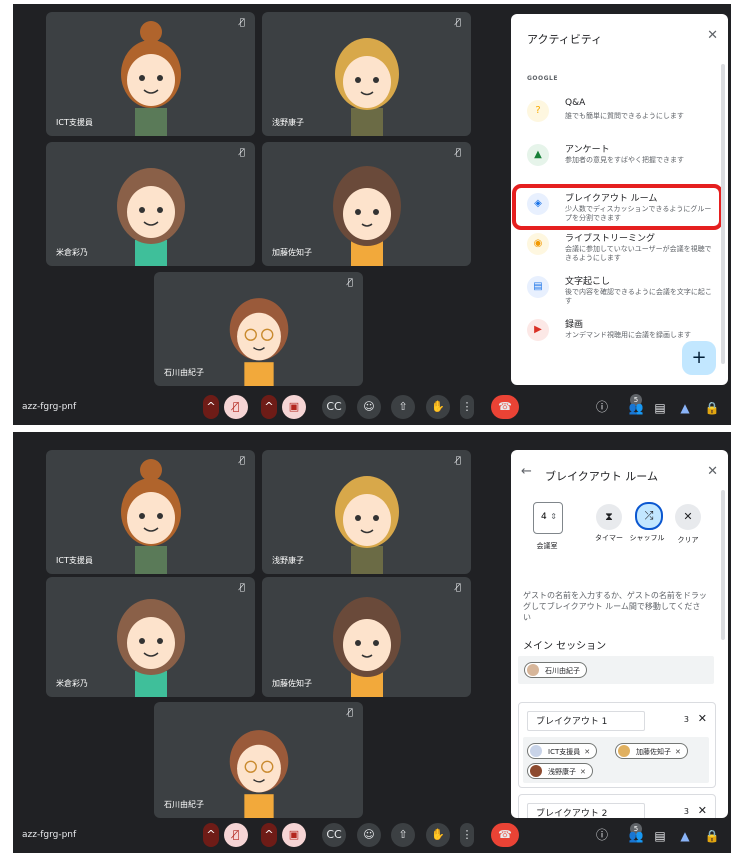 This screenshot has height=857, width=731. I want to click on activity-title: 録画, so click(574, 325).